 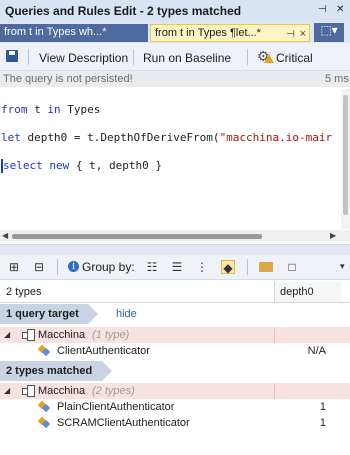 What do you see at coordinates (175, 391) in the screenshot?
I see `group-row: ◢ Macchina (2 types)` at bounding box center [175, 391].